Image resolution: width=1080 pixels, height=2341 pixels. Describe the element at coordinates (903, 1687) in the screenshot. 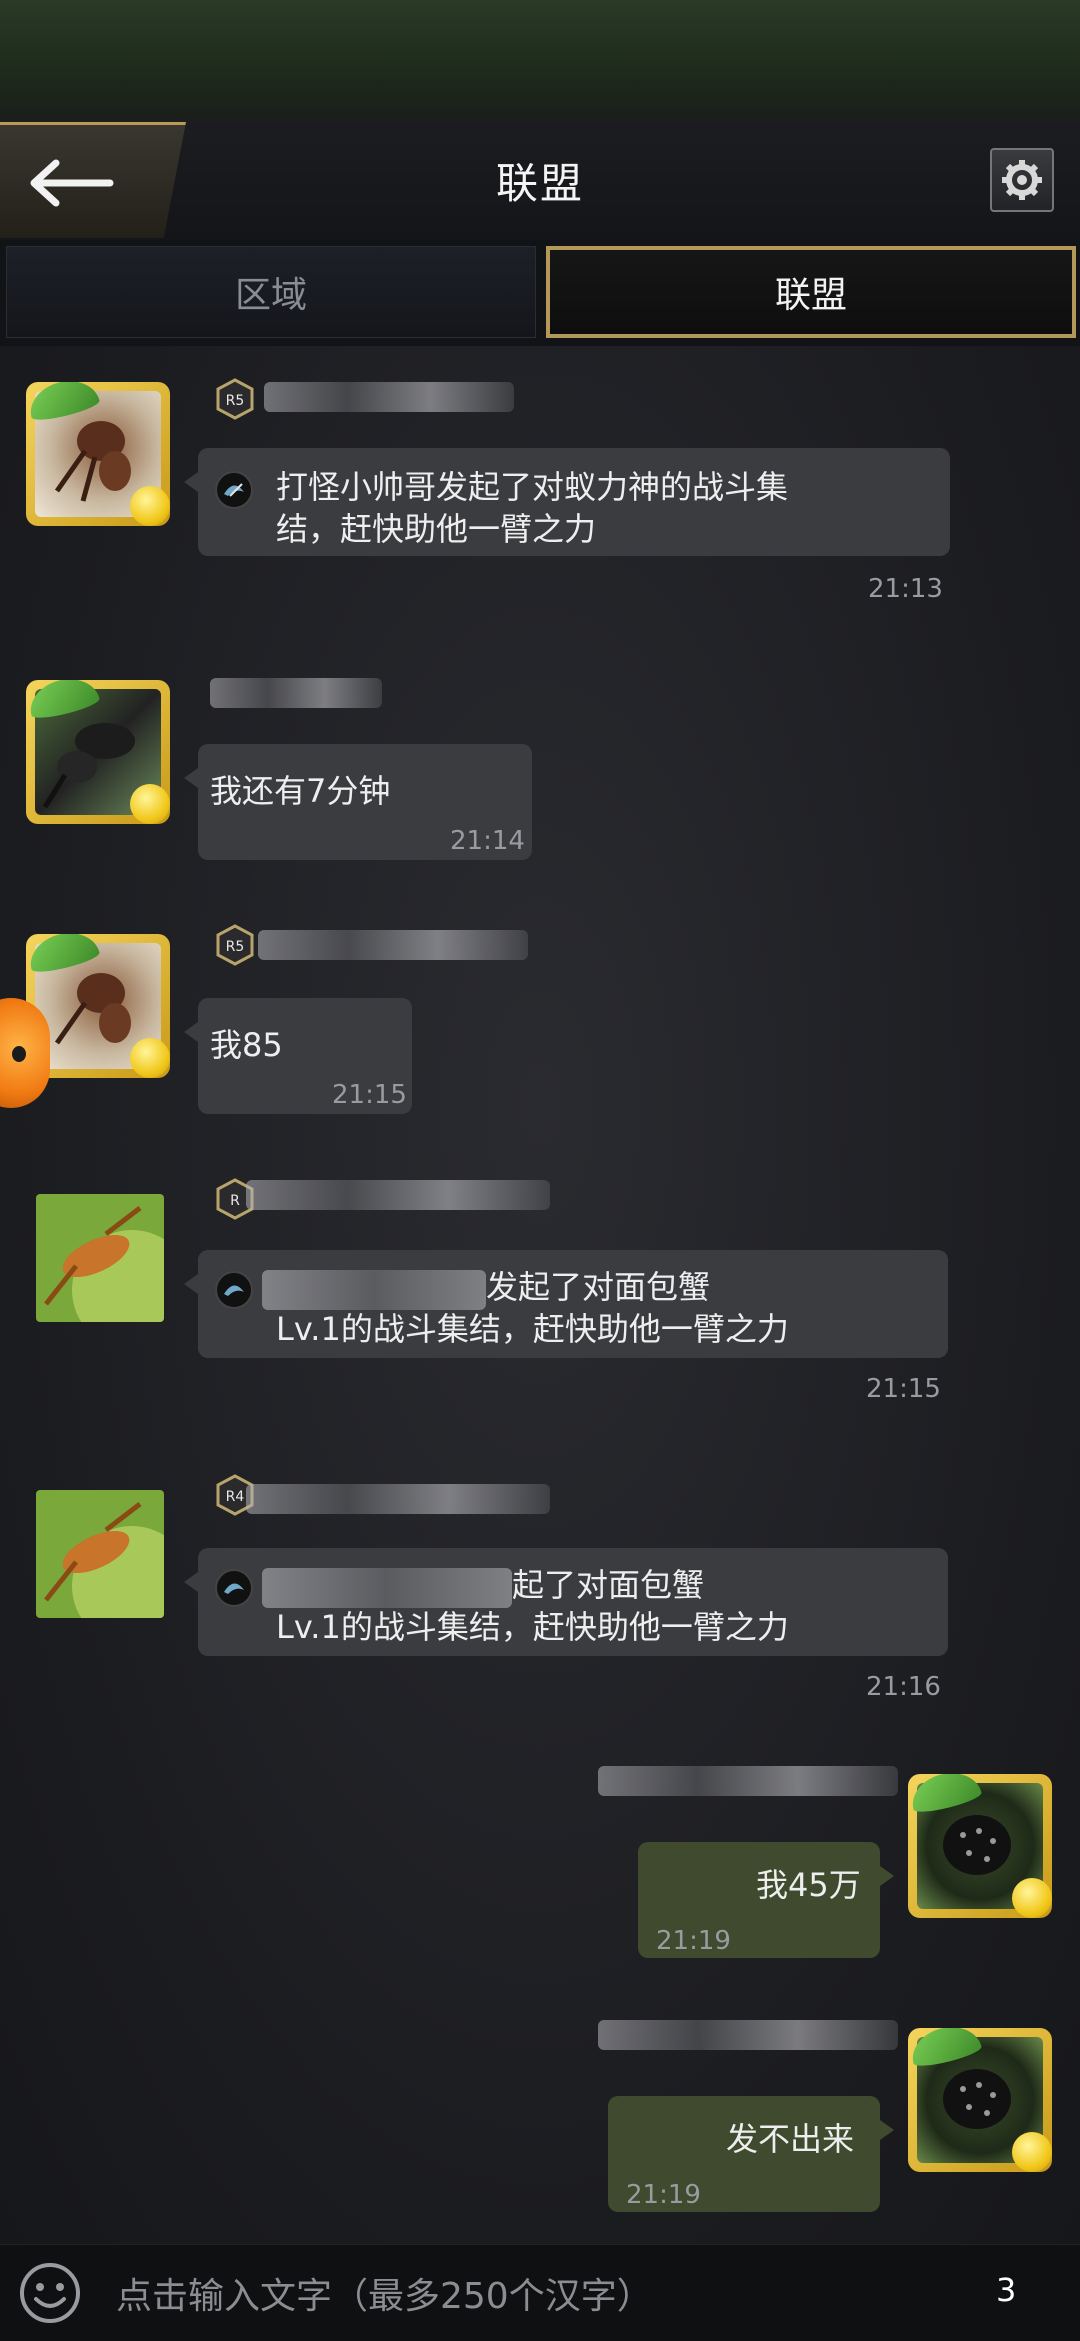

I see `message-time: 21:16` at that location.